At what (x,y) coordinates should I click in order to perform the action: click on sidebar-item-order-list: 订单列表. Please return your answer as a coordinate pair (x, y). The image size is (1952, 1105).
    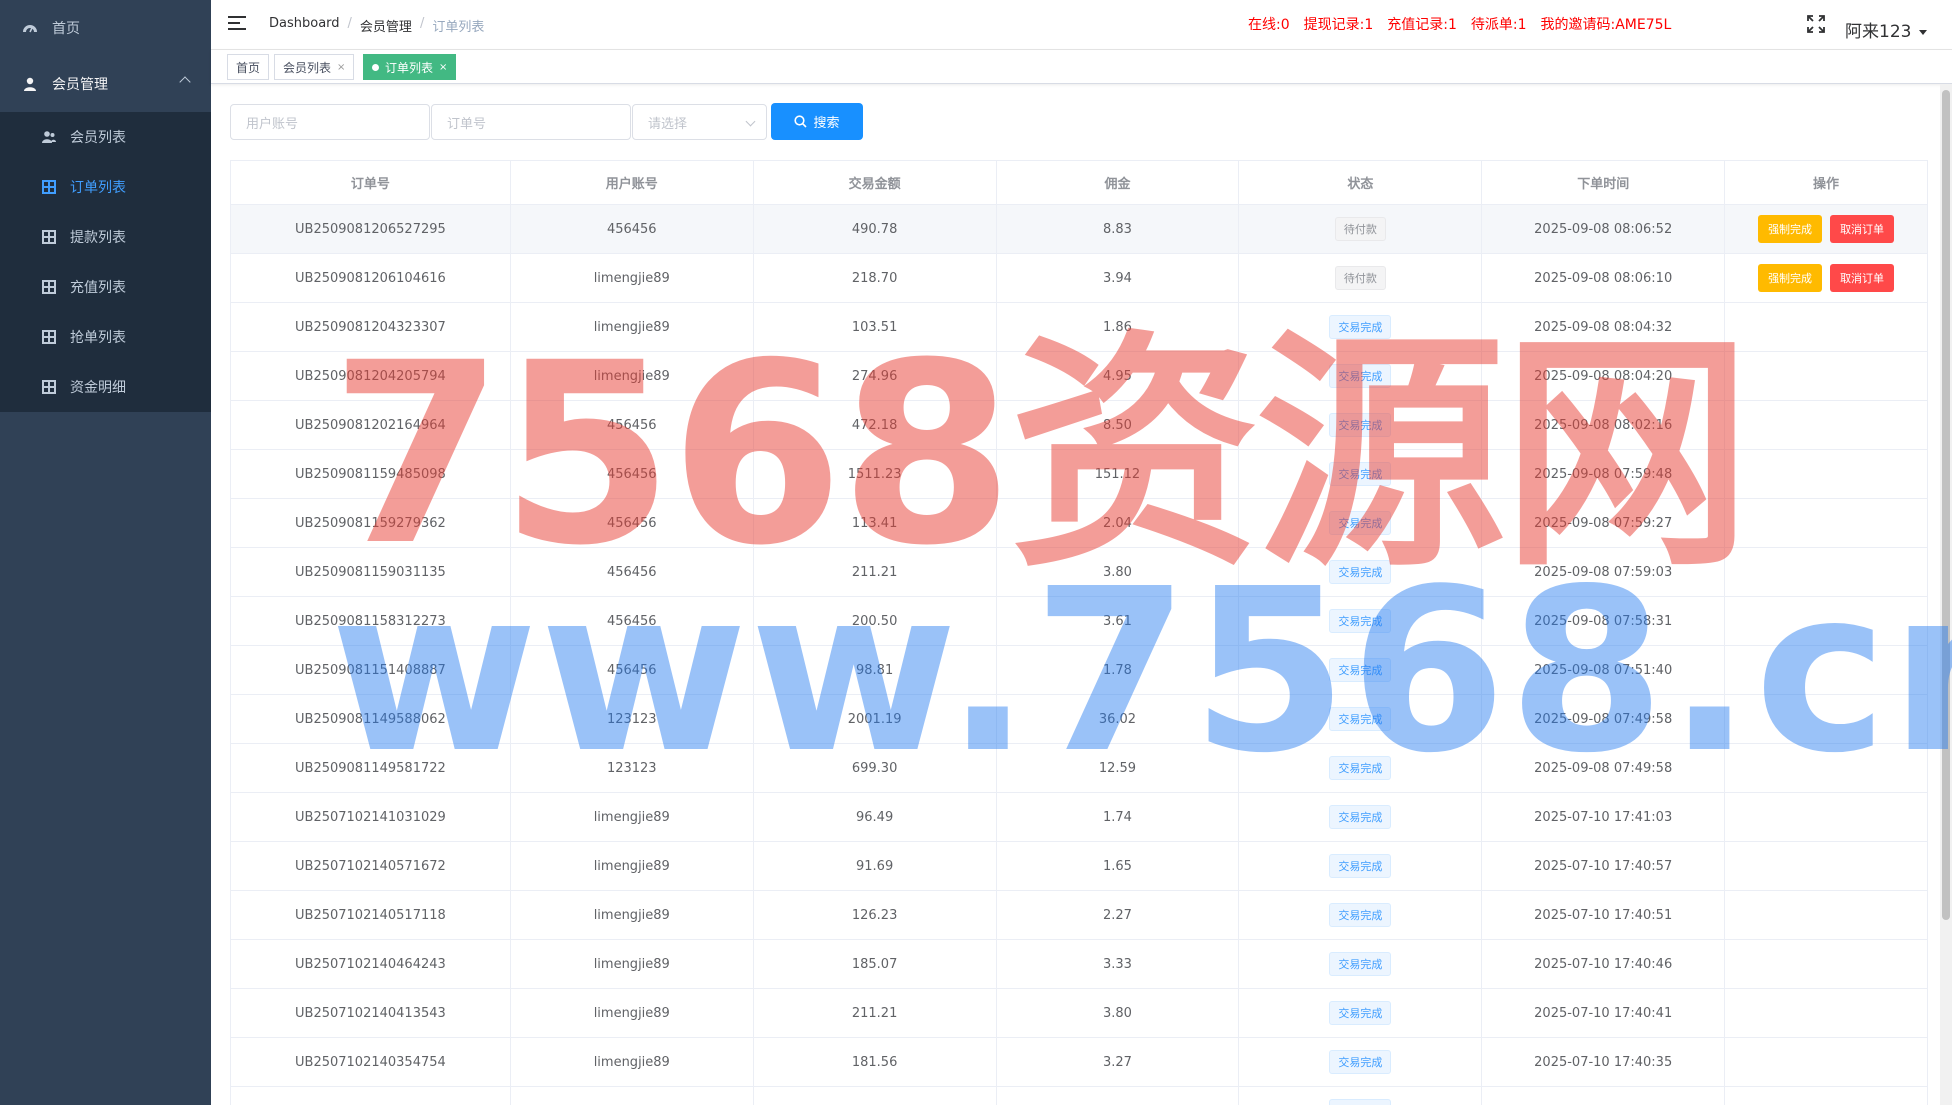
    Looking at the image, I should click on (105, 187).